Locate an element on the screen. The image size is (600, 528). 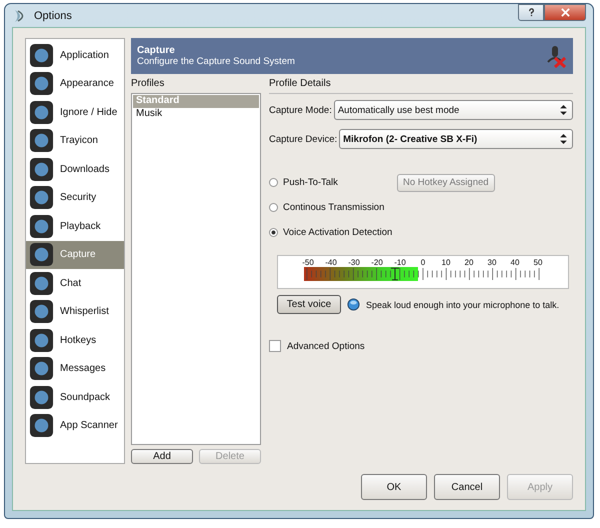
profiles-heading: Profiles is located at coordinates (148, 83).